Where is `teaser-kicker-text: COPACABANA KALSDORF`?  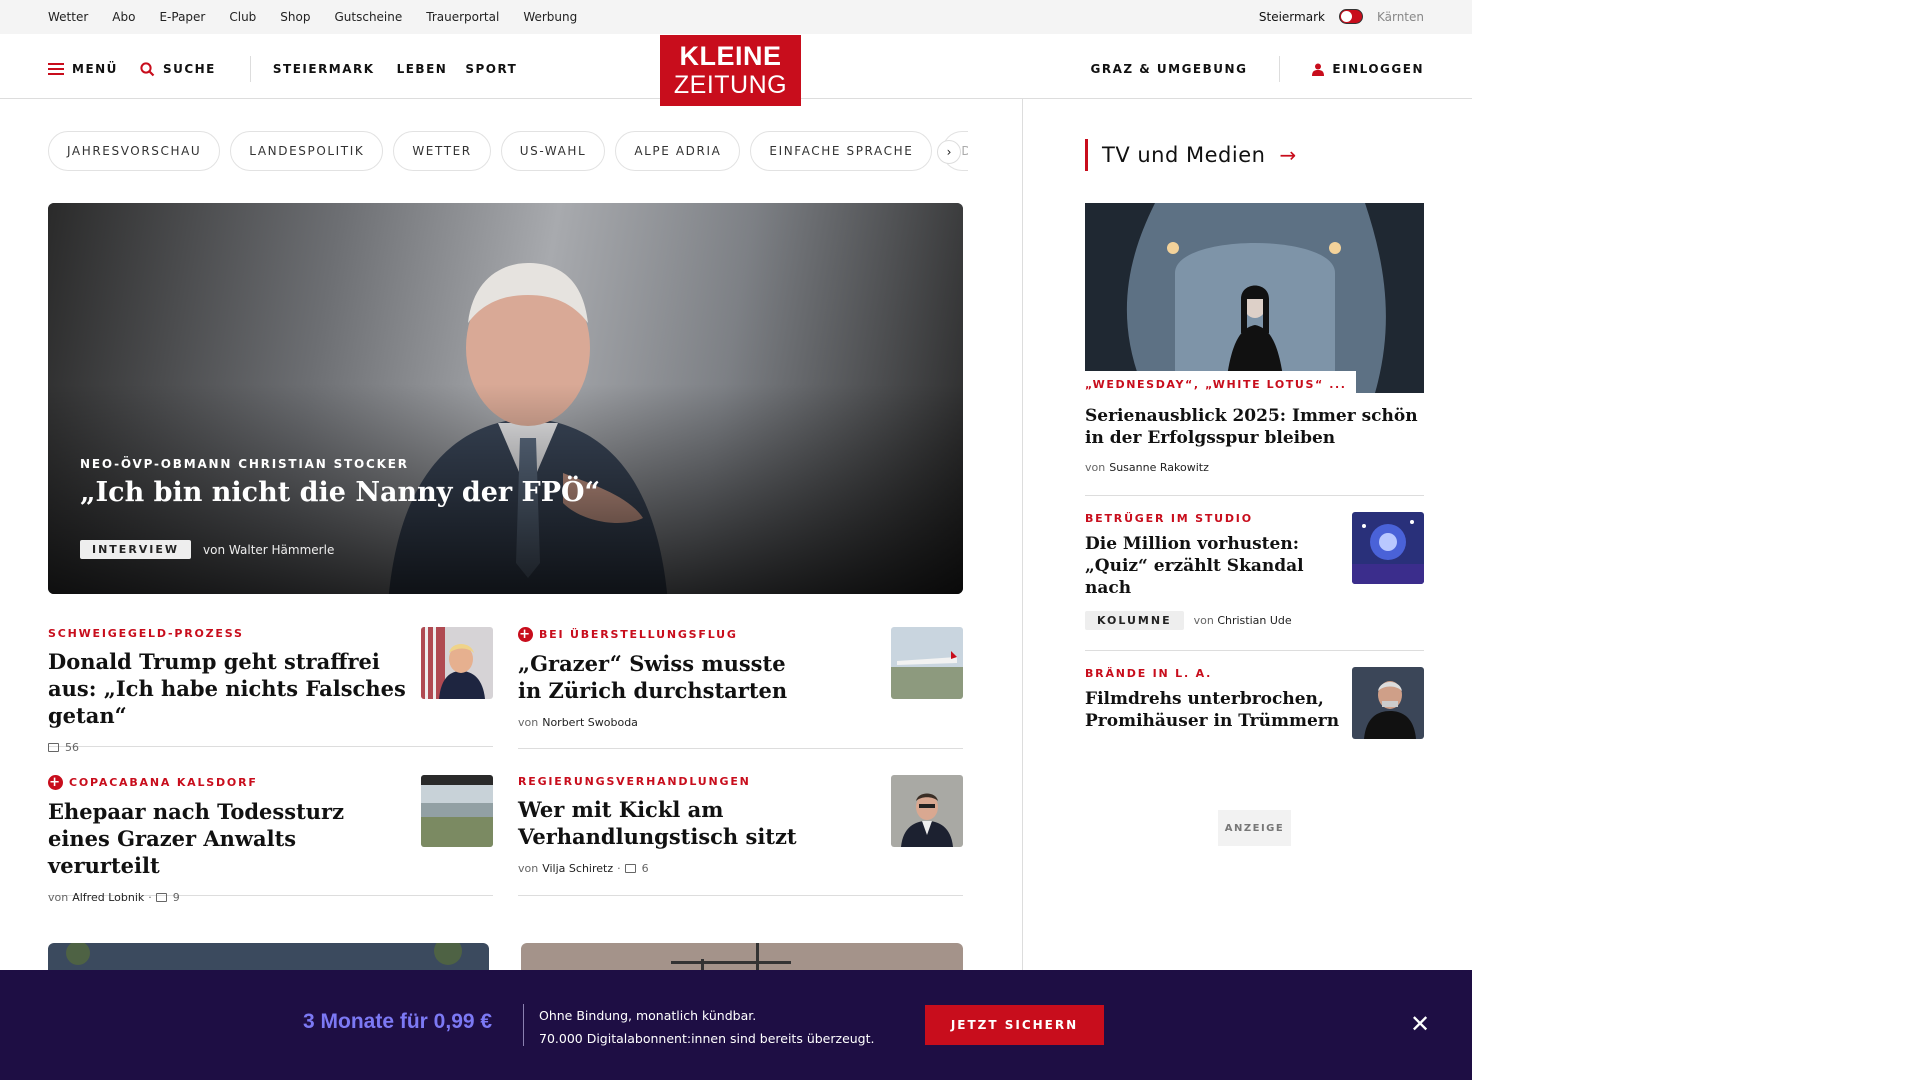
teaser-kicker-text: COPACABANA KALSDORF is located at coordinates (163, 782).